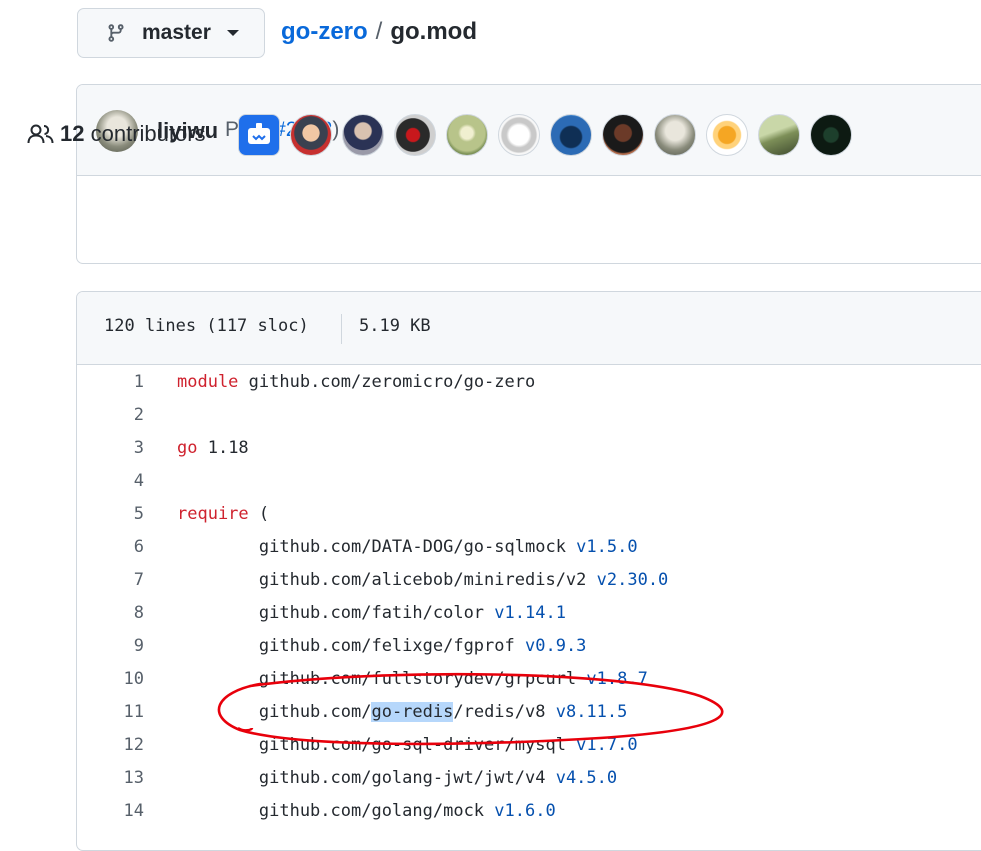 The height and width of the screenshot is (851, 981). I want to click on code-line: 9 github.com/felixge/fgprof v0.9.3, so click(529, 645).